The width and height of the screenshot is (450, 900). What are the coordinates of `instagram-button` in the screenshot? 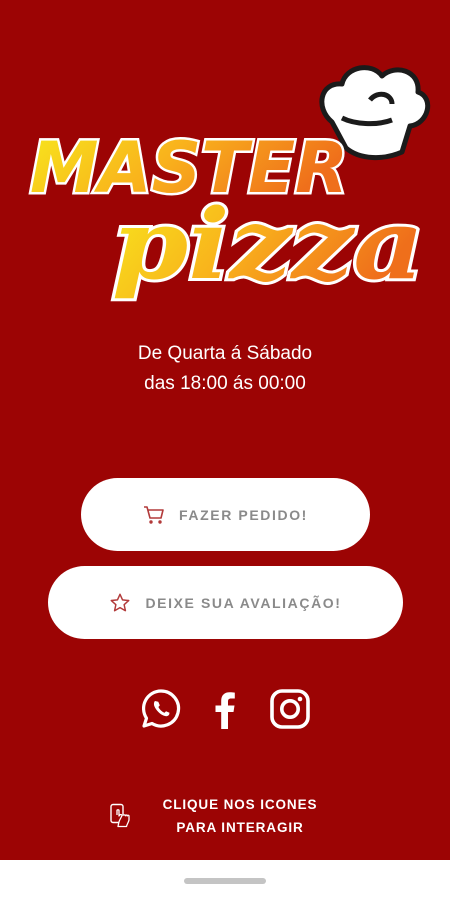 It's located at (290, 709).